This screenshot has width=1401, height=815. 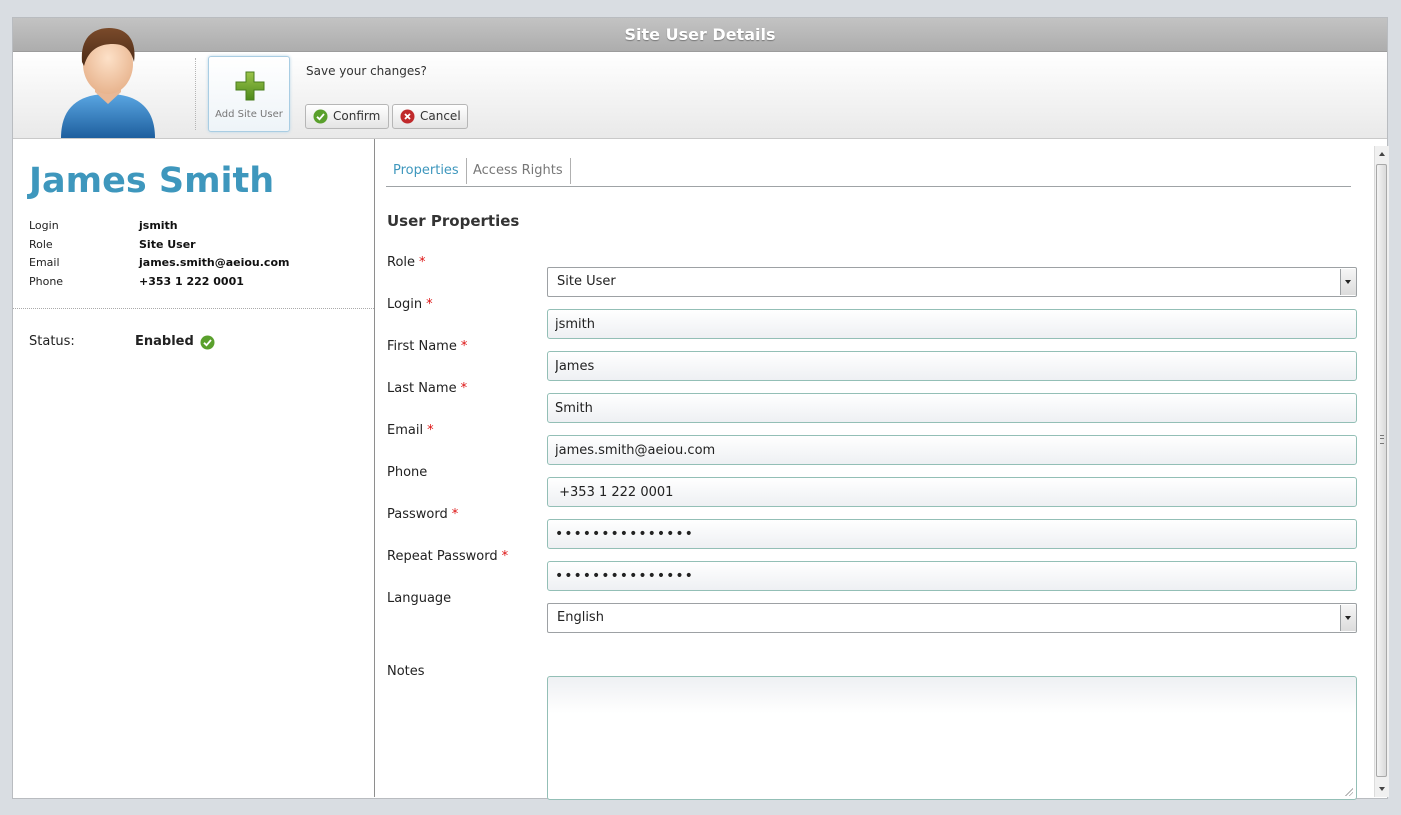 I want to click on notes-textarea, so click(x=952, y=738).